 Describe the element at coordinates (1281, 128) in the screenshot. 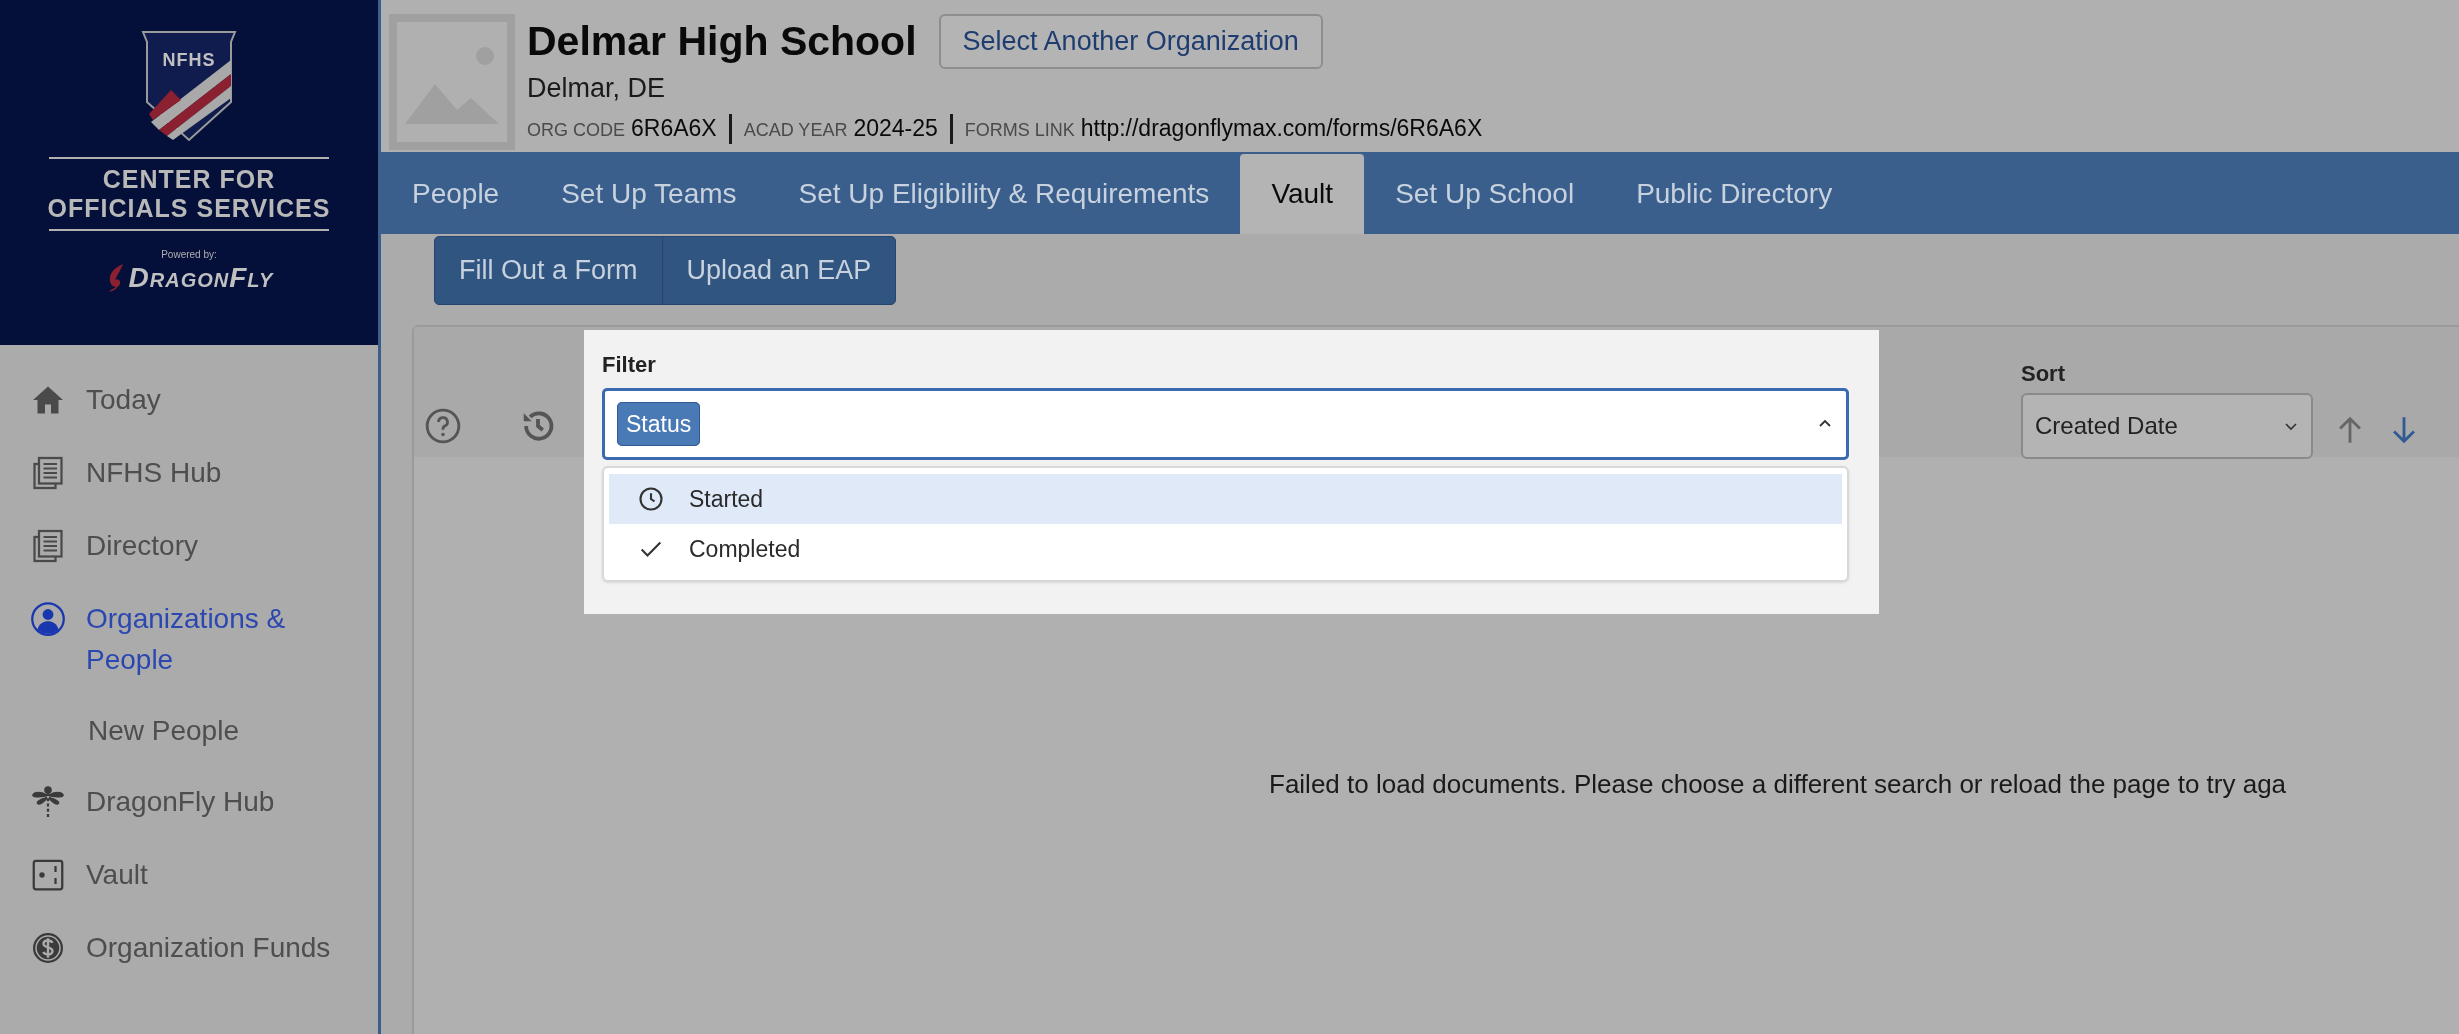

I see `meta-value: http://dragonflymax.com/forms/6R6A6X` at that location.